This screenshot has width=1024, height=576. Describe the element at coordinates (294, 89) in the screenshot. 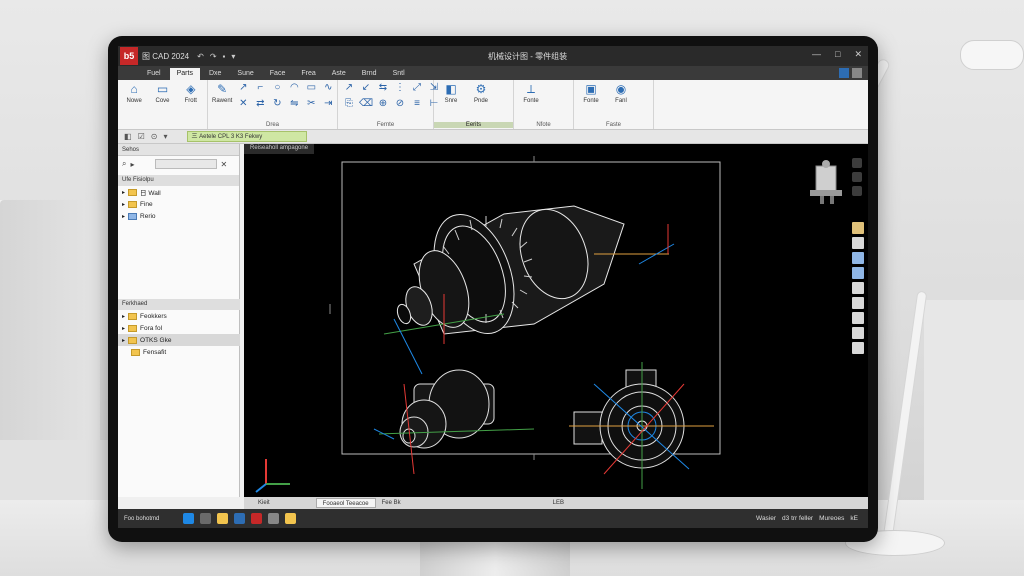

I see `arc-icon: ◠` at that location.